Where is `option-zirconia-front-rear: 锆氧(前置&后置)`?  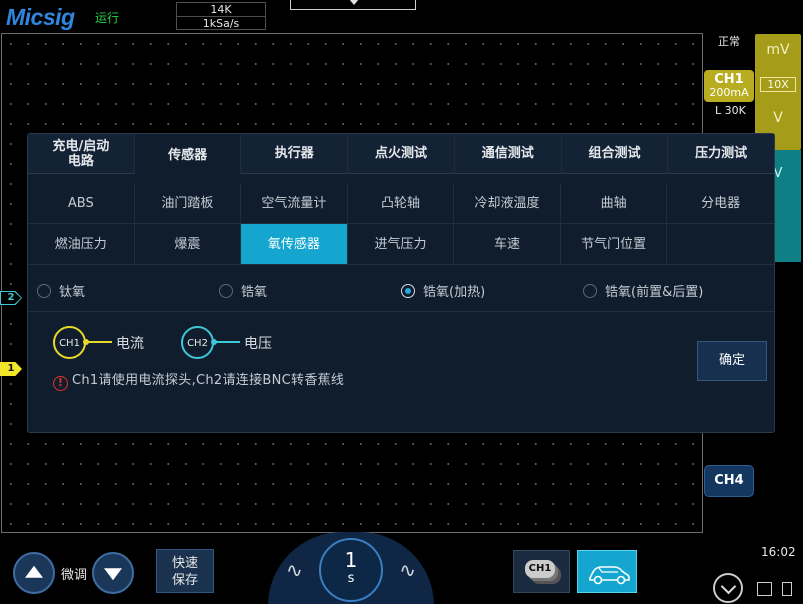
option-zirconia-front-rear: 锆氧(前置&后置) is located at coordinates (643, 290).